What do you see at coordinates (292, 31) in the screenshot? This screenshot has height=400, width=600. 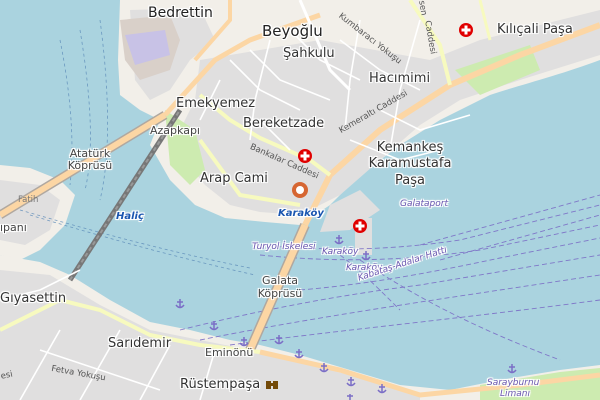 I see `label-beyoglu: Beyoğlu` at bounding box center [292, 31].